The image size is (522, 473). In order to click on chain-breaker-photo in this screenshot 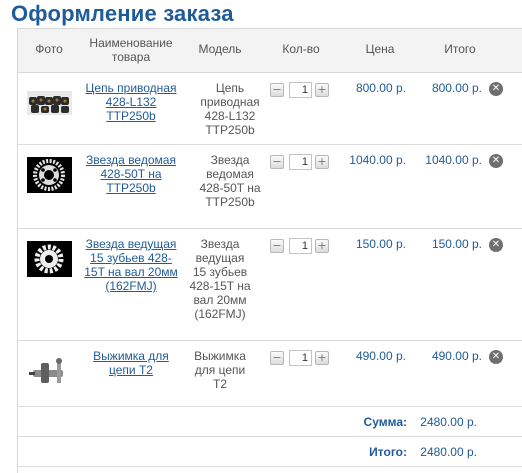, I will do `click(49, 373)`.